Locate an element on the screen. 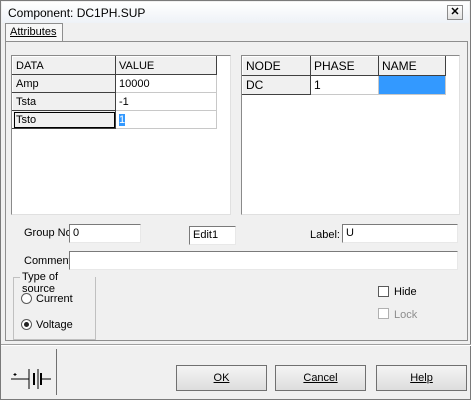 Image resolution: width=471 pixels, height=400 pixels. table-row: Tsta -1 is located at coordinates (114, 101).